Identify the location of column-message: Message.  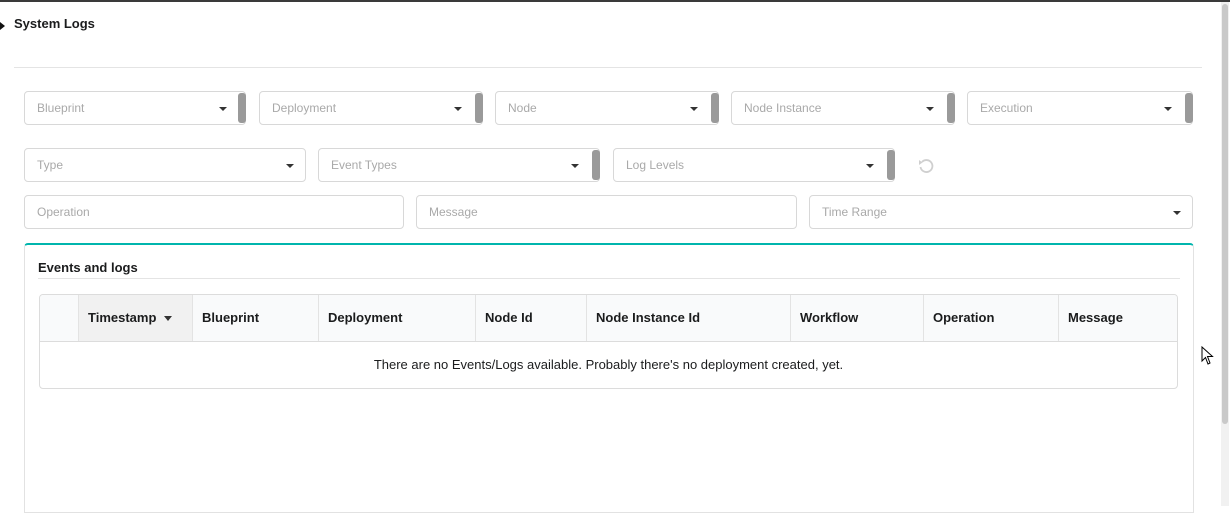
(1117, 318).